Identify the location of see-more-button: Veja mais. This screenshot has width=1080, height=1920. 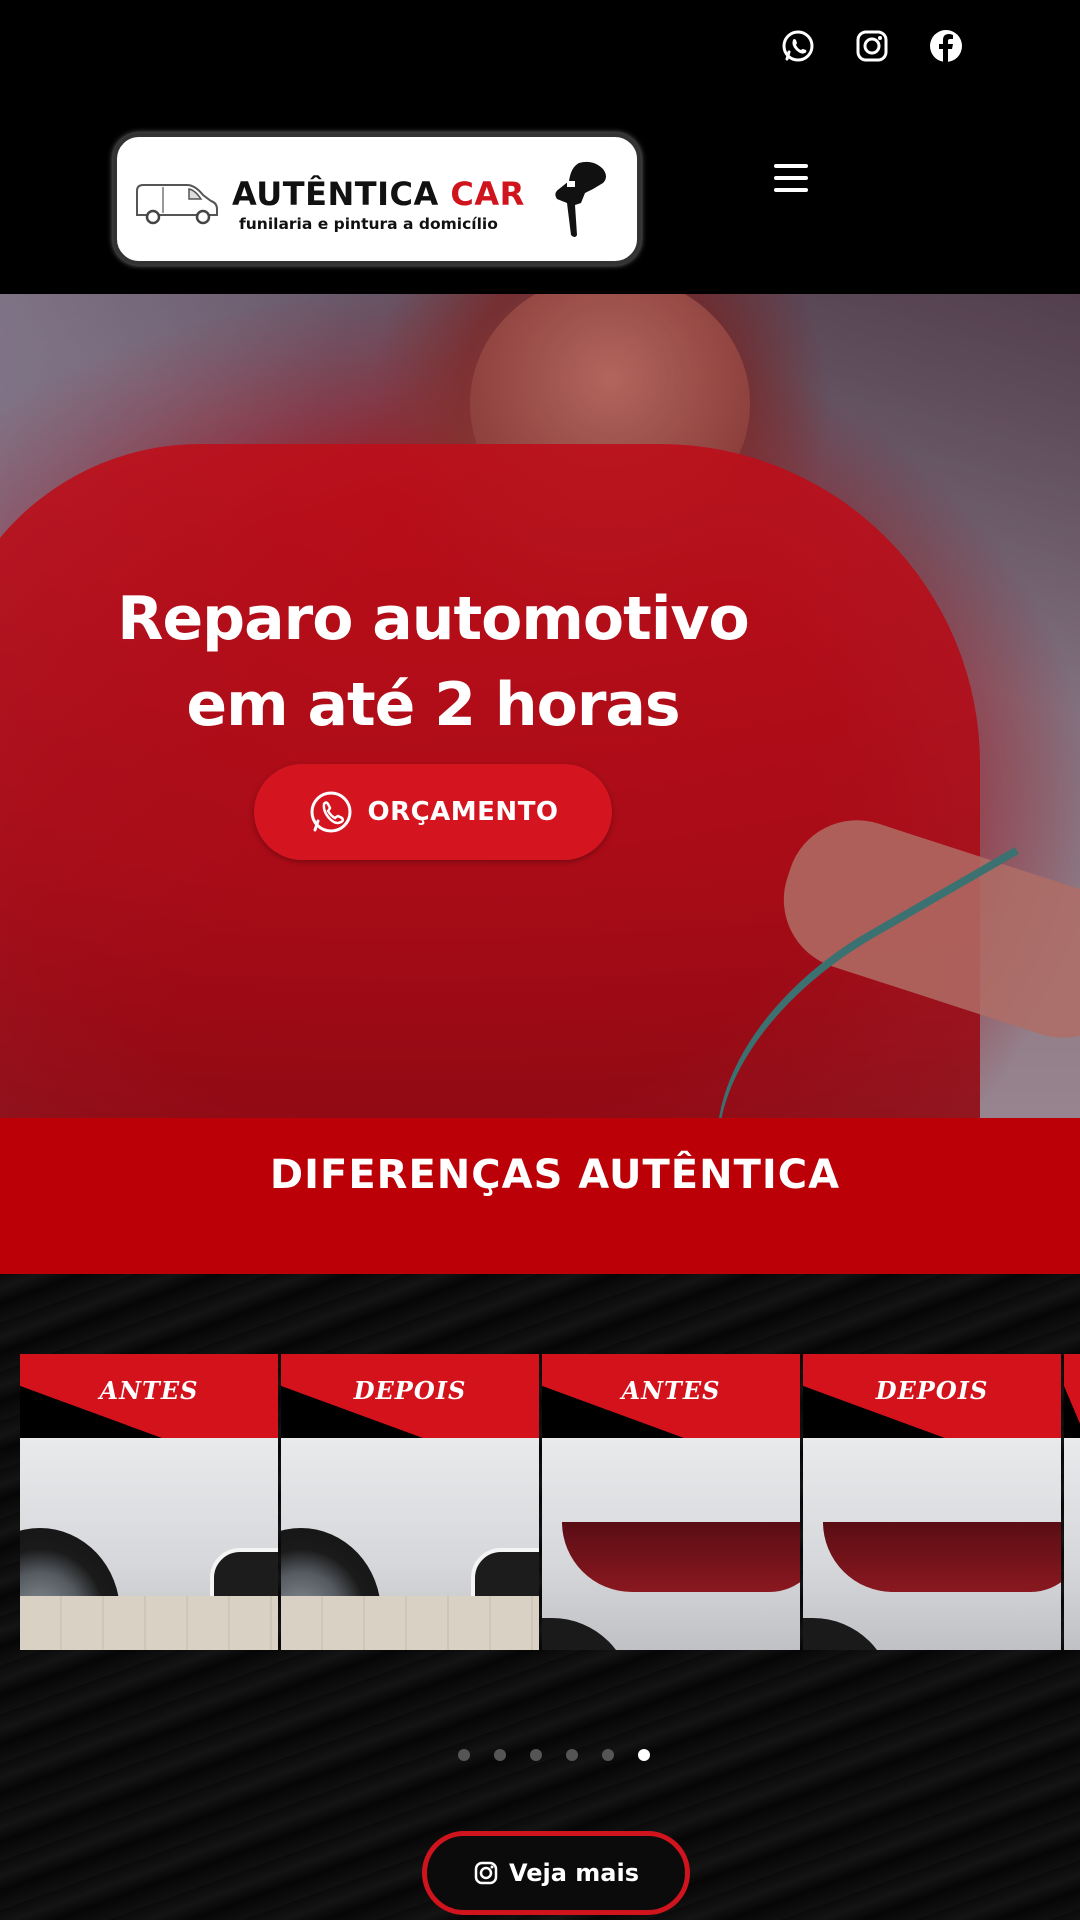
(556, 1873).